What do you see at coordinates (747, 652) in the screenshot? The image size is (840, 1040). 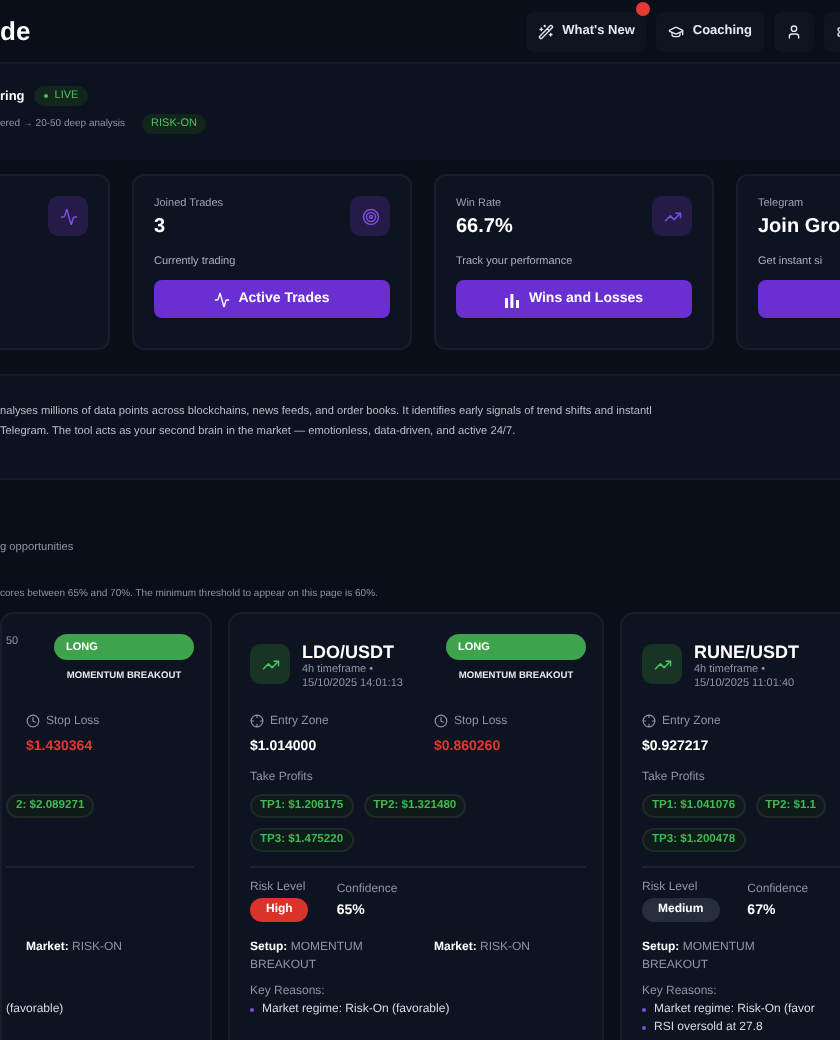 I see `pair-name: RUNE/USDT` at bounding box center [747, 652].